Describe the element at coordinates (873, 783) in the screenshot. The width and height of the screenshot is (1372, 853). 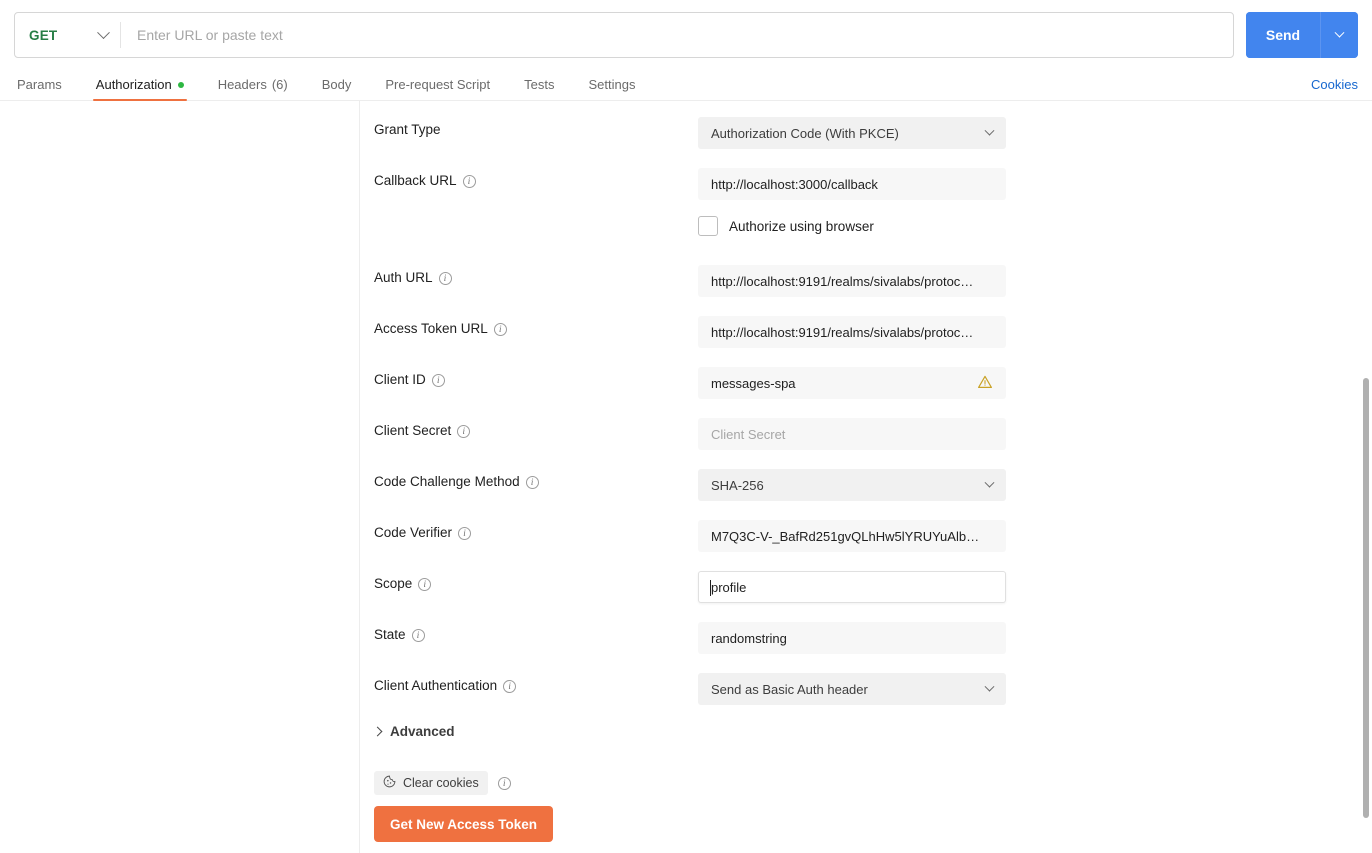
I see `clear-cookies-row: Clear cookies i` at that location.